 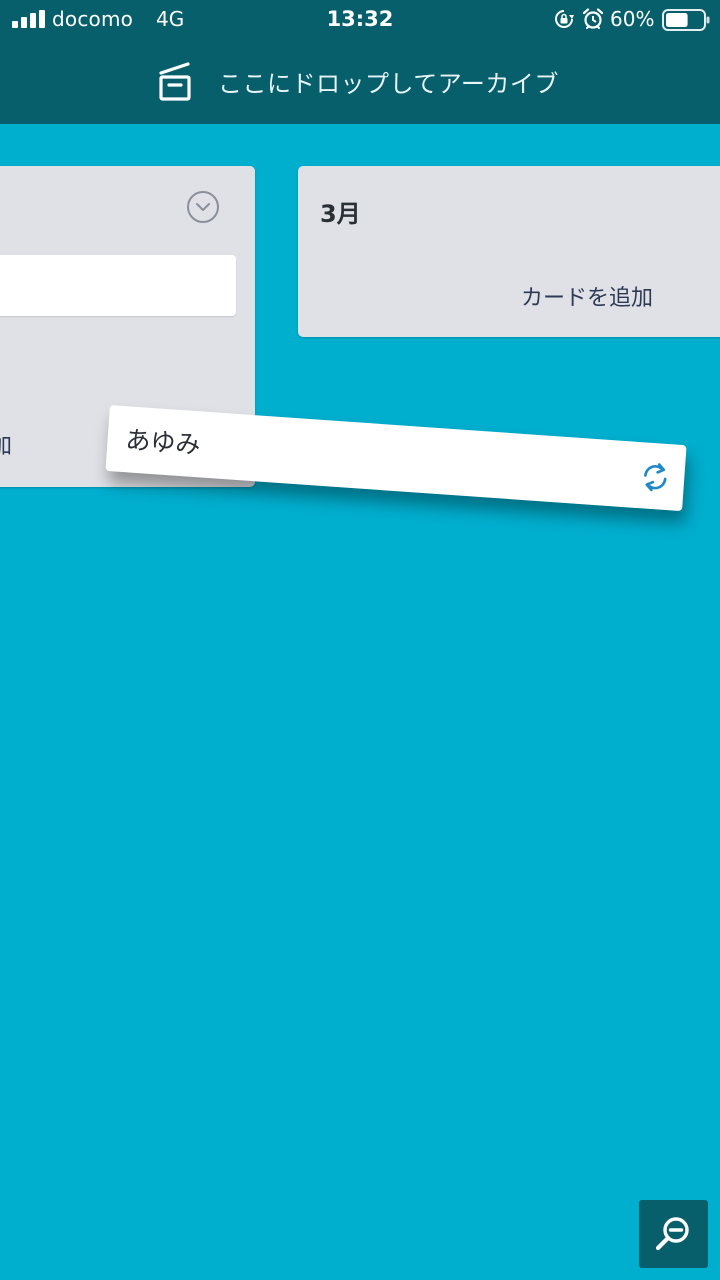 I want to click on zoom-out-icon, so click(x=672, y=1234).